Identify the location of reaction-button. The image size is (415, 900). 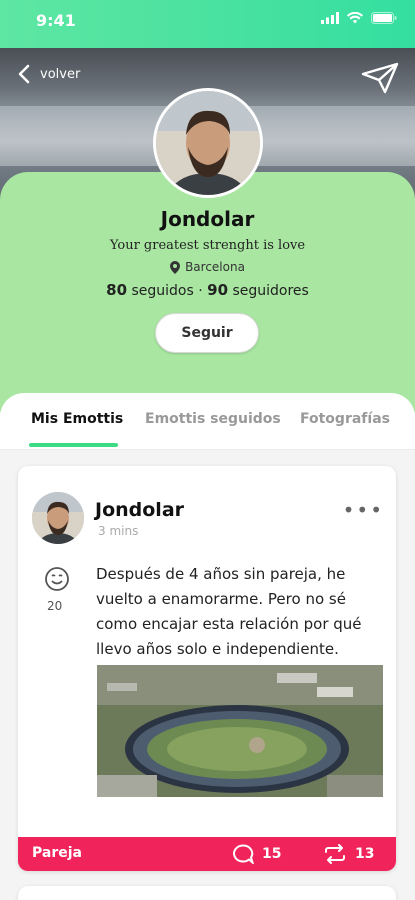
(57, 581).